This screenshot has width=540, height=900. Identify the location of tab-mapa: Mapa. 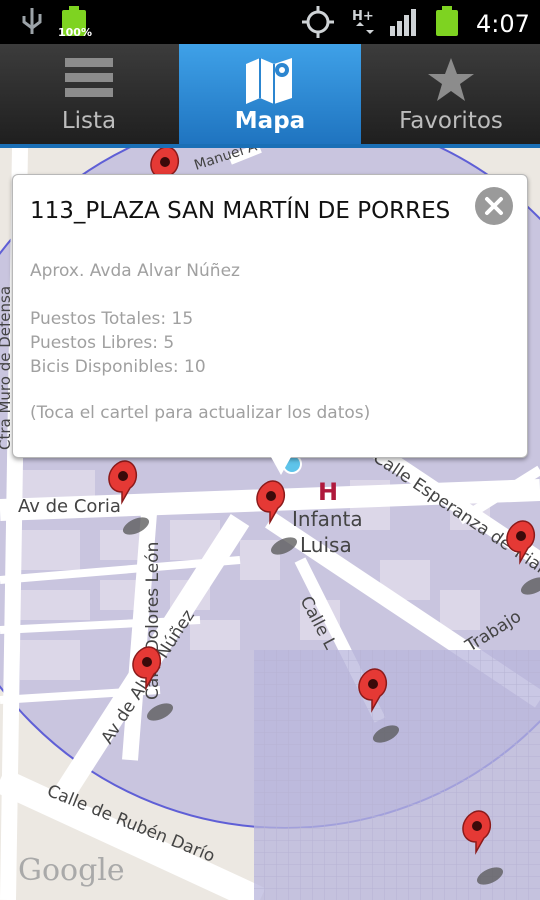
(270, 94).